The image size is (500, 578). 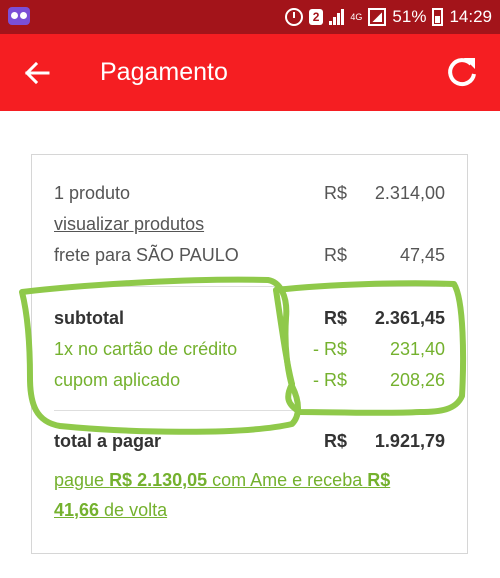 What do you see at coordinates (356, 16) in the screenshot?
I see `network-type: 4G` at bounding box center [356, 16].